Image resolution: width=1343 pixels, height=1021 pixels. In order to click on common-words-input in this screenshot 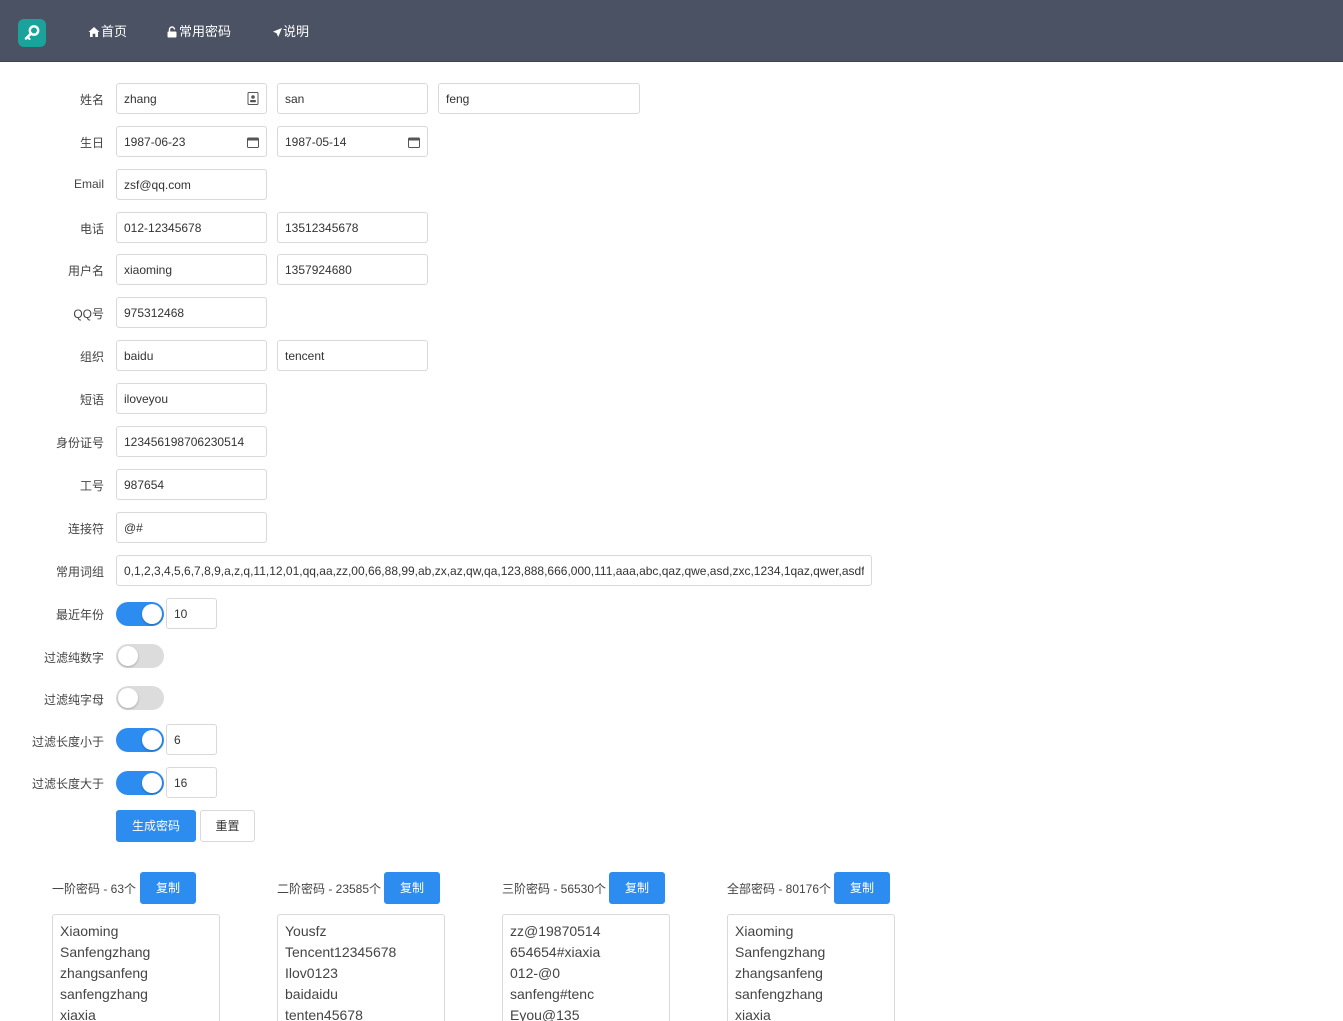, I will do `click(494, 570)`.